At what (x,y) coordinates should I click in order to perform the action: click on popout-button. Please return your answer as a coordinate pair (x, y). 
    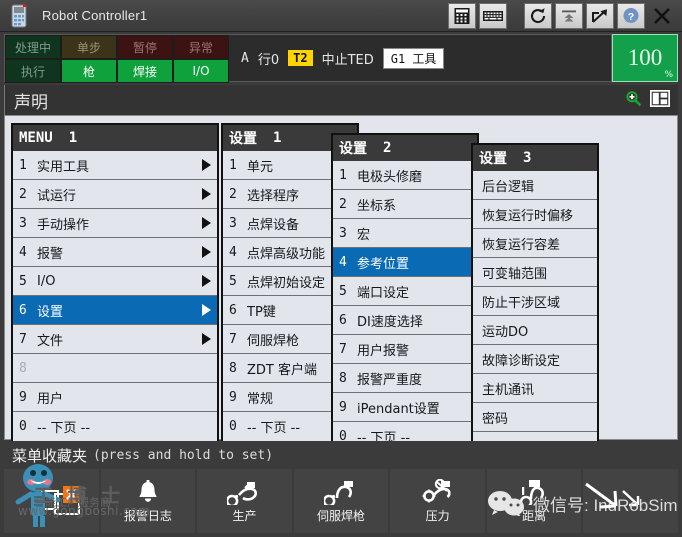
    Looking at the image, I should click on (600, 15).